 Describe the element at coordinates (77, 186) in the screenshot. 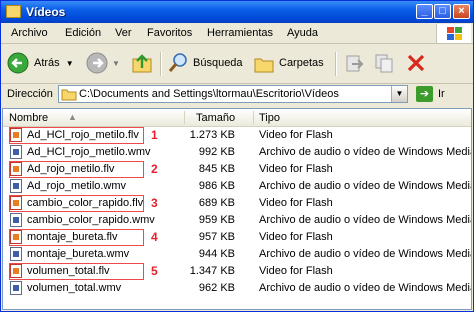

I see `file-name: Ad_rojo_metilo.wmv` at that location.